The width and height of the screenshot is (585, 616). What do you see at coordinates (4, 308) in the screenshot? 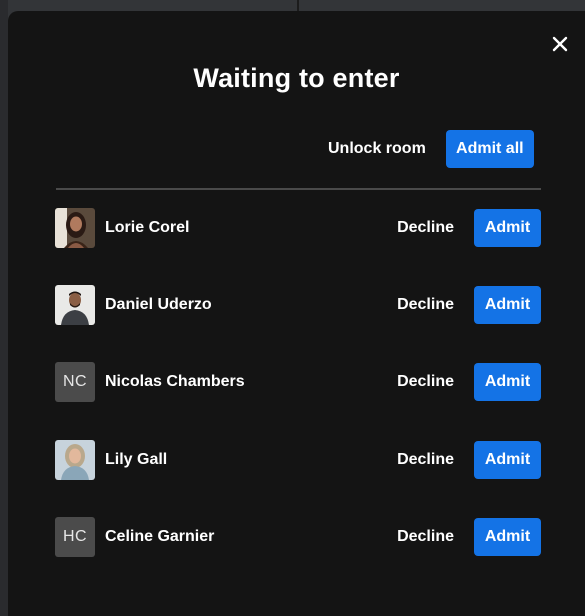
I see `backdrop-edge` at bounding box center [4, 308].